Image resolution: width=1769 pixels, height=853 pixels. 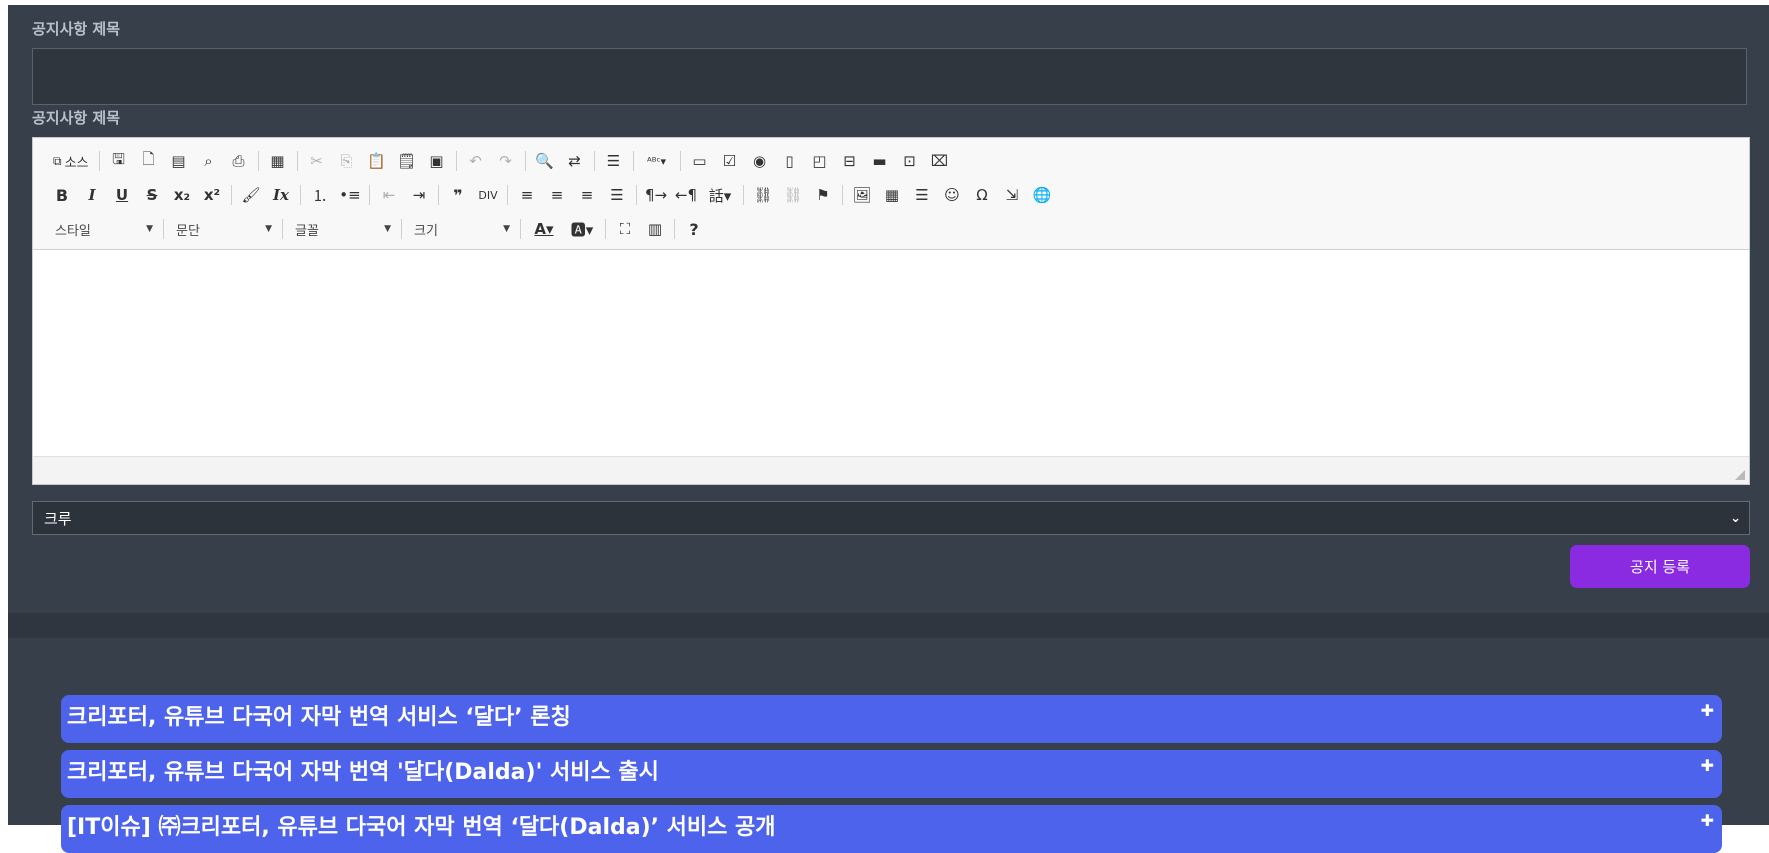 What do you see at coordinates (793, 195) in the screenshot?
I see `unlink-icon: ⛓` at bounding box center [793, 195].